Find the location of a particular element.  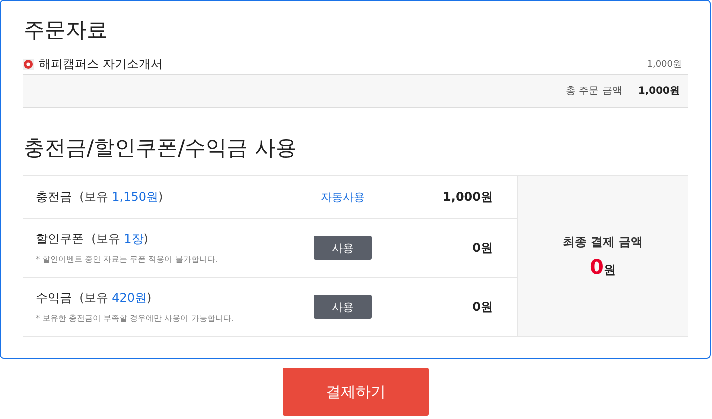

total-label: 총 주문 금액 is located at coordinates (594, 91).